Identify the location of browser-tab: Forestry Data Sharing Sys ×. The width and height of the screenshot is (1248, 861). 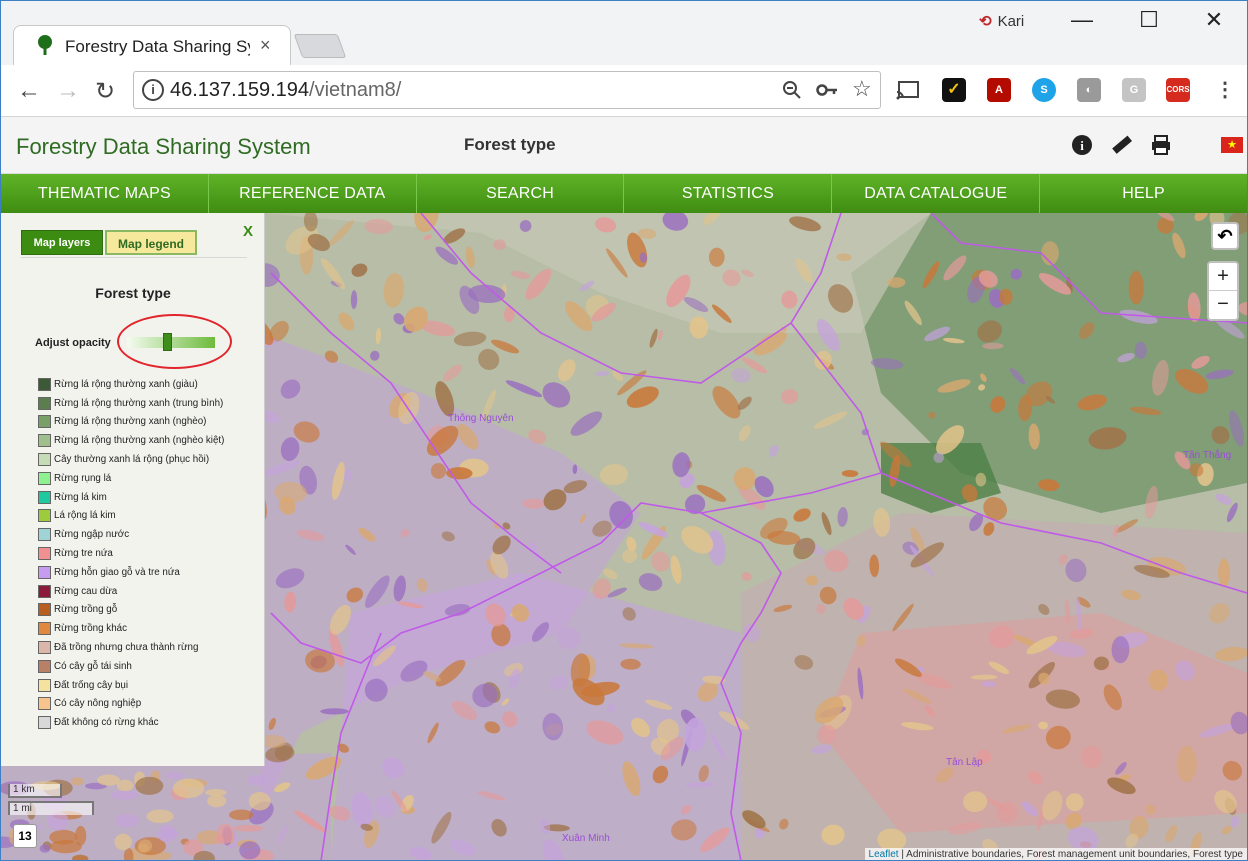
(152, 45).